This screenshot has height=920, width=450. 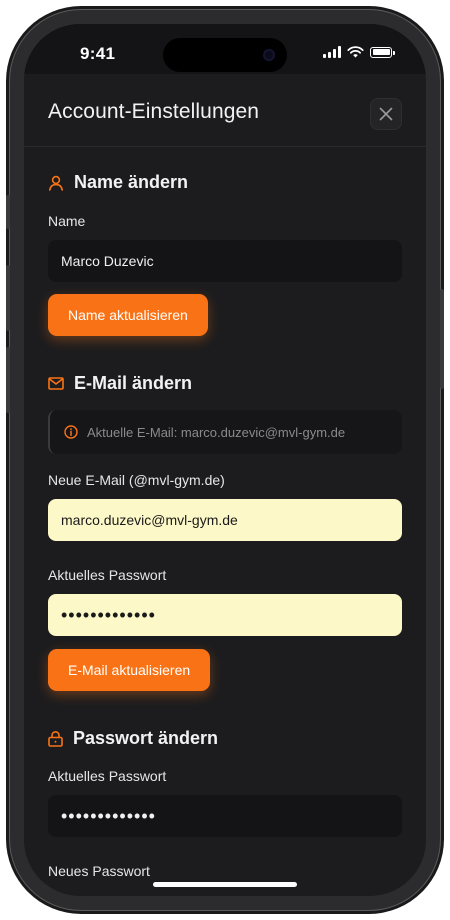 I want to click on update-email-button: E-Mail aktualisieren, so click(x=129, y=670).